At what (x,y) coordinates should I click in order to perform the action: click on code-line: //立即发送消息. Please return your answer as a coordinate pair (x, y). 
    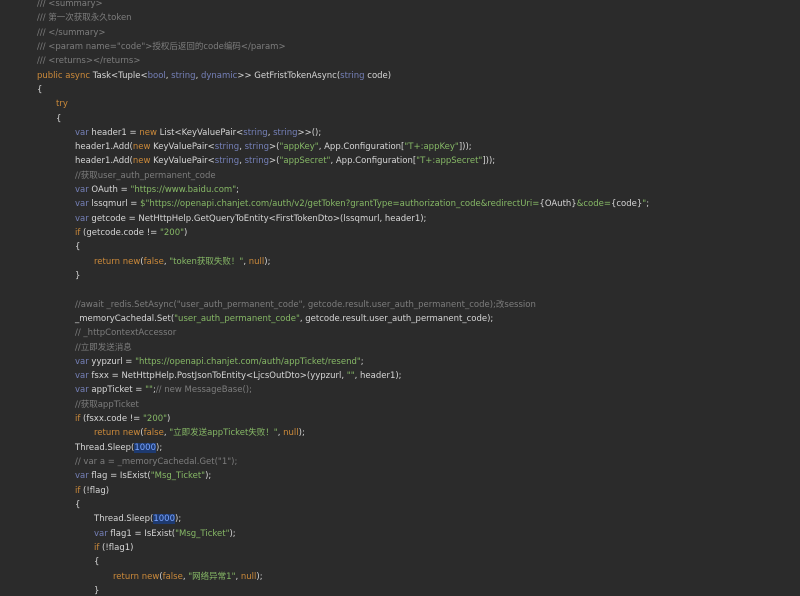
    Looking at the image, I should click on (418, 348).